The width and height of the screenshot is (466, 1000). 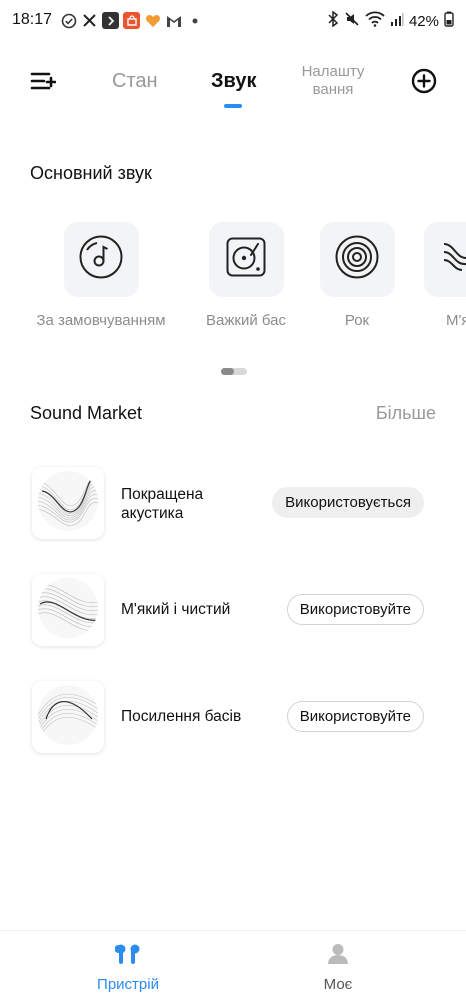 What do you see at coordinates (227, 371) in the screenshot?
I see `page-indicator-active` at bounding box center [227, 371].